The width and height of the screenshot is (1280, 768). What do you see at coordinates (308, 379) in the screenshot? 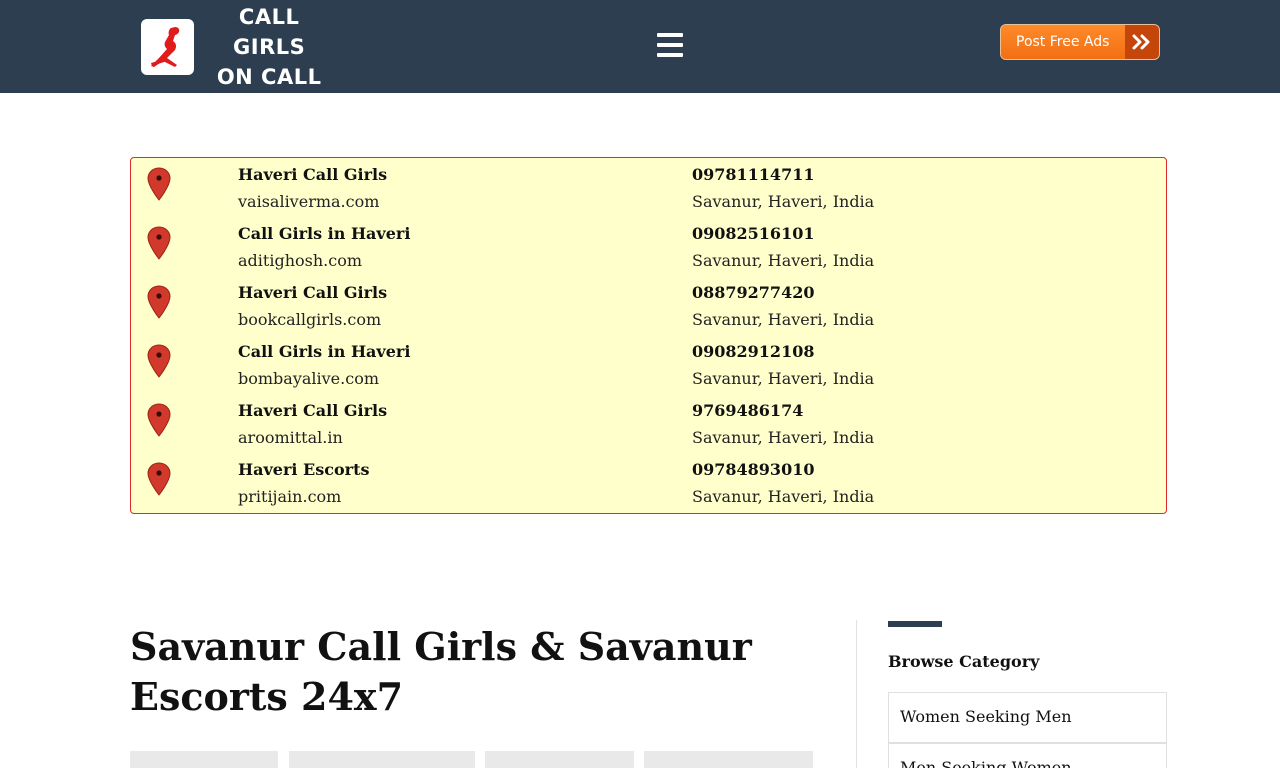
I see `listing-website-link: bombayalive.com` at bounding box center [308, 379].